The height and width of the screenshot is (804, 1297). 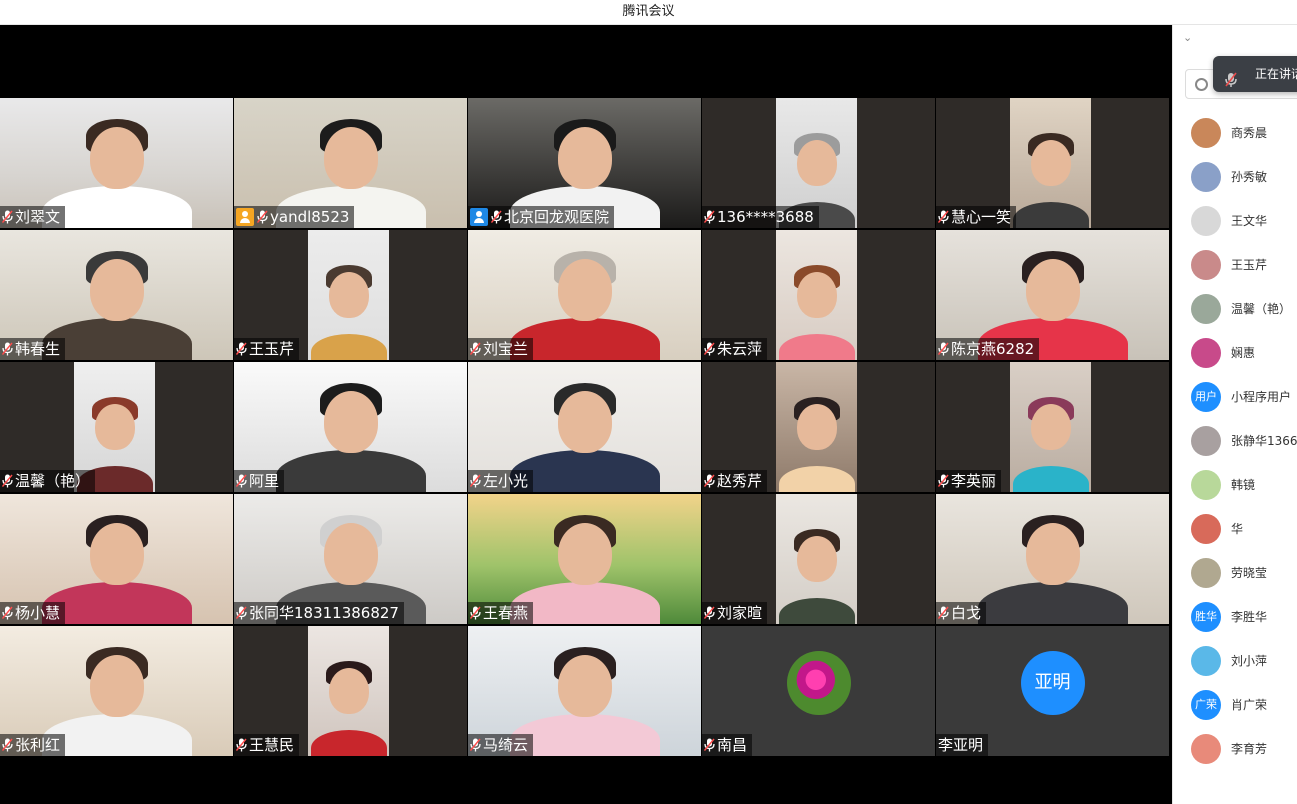 I want to click on participant-list-item: 韩镜, so click(x=1235, y=485).